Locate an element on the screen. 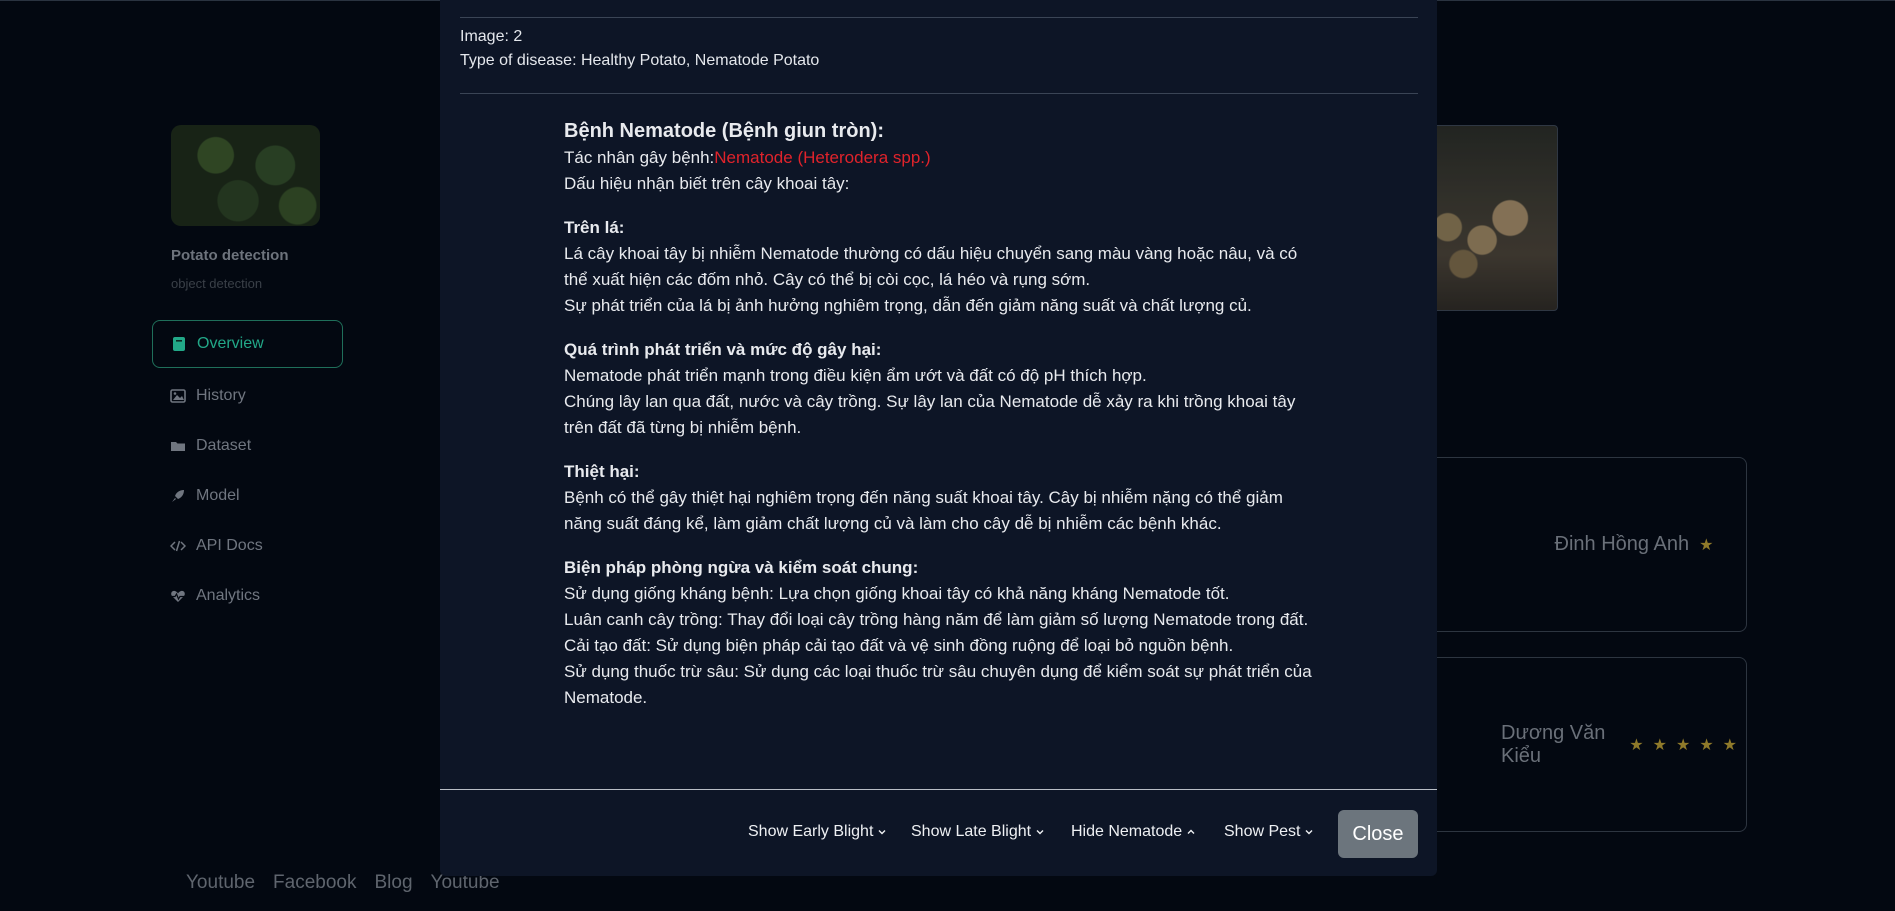 The height and width of the screenshot is (911, 1895). footer-link-blog: Blog is located at coordinates (394, 883).